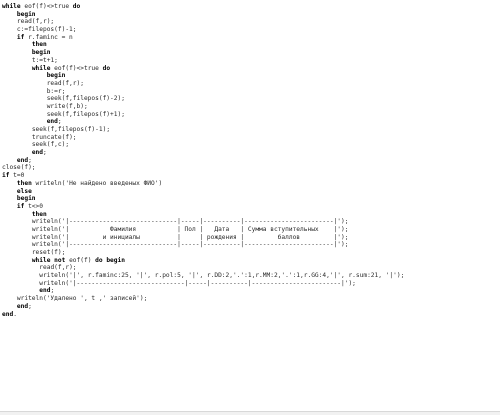 The height and width of the screenshot is (415, 500). I want to click on code-text: eof(f), so click(80, 260).